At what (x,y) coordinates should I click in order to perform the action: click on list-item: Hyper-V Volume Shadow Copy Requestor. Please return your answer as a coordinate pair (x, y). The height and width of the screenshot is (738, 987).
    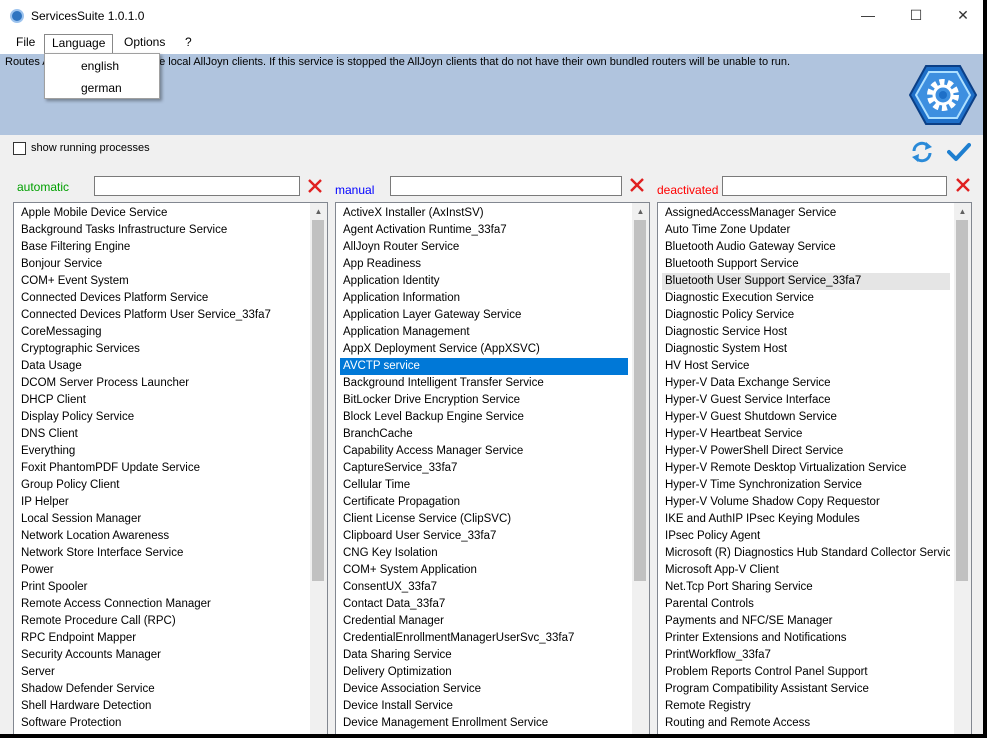
    Looking at the image, I should click on (806, 502).